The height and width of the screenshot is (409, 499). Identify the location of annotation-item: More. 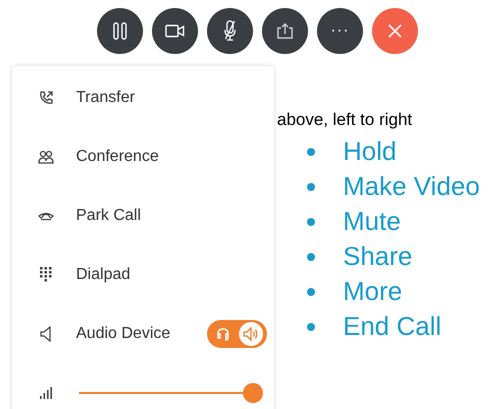
(372, 291).